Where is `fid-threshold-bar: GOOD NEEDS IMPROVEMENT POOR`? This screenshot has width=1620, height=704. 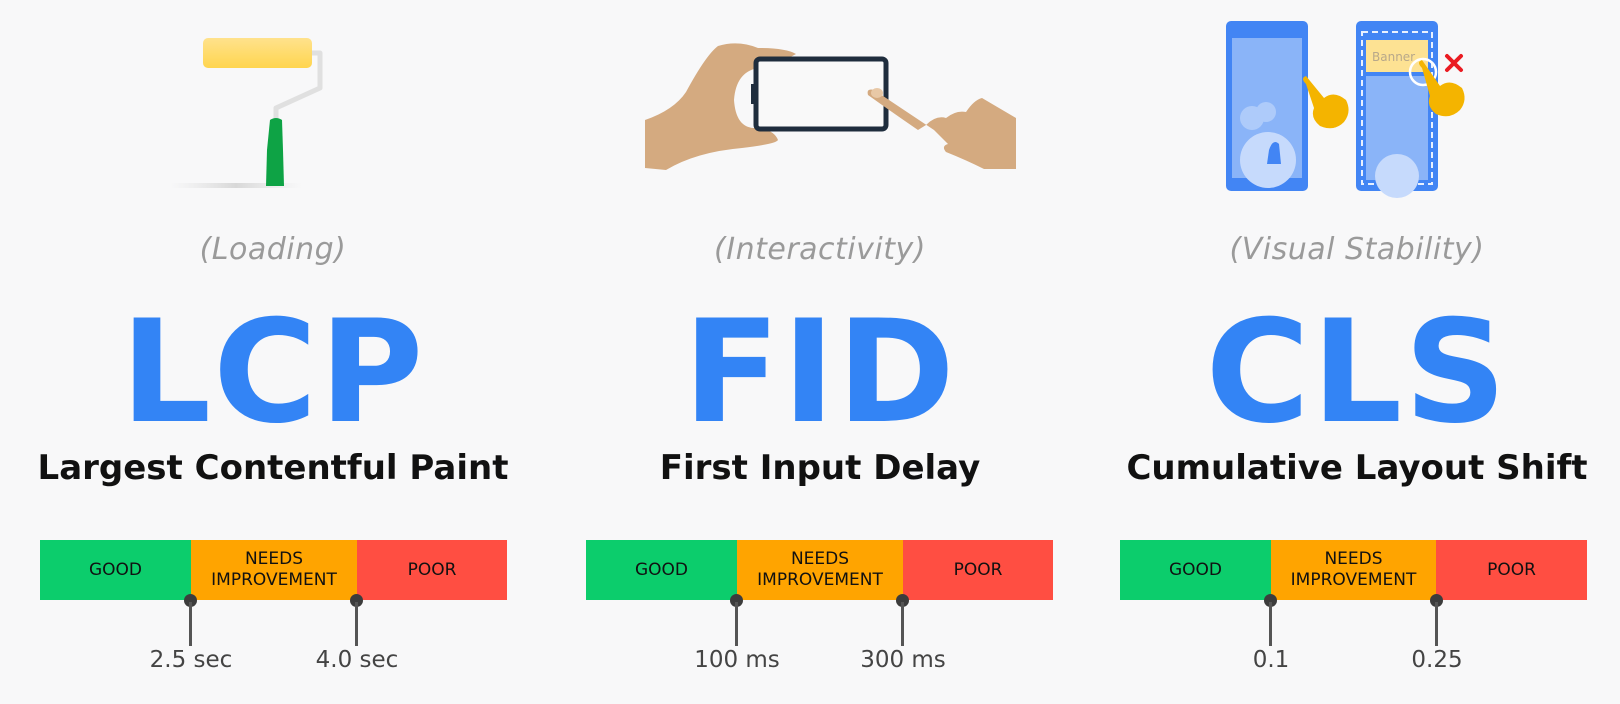
fid-threshold-bar: GOOD NEEDS IMPROVEMENT POOR is located at coordinates (819, 570).